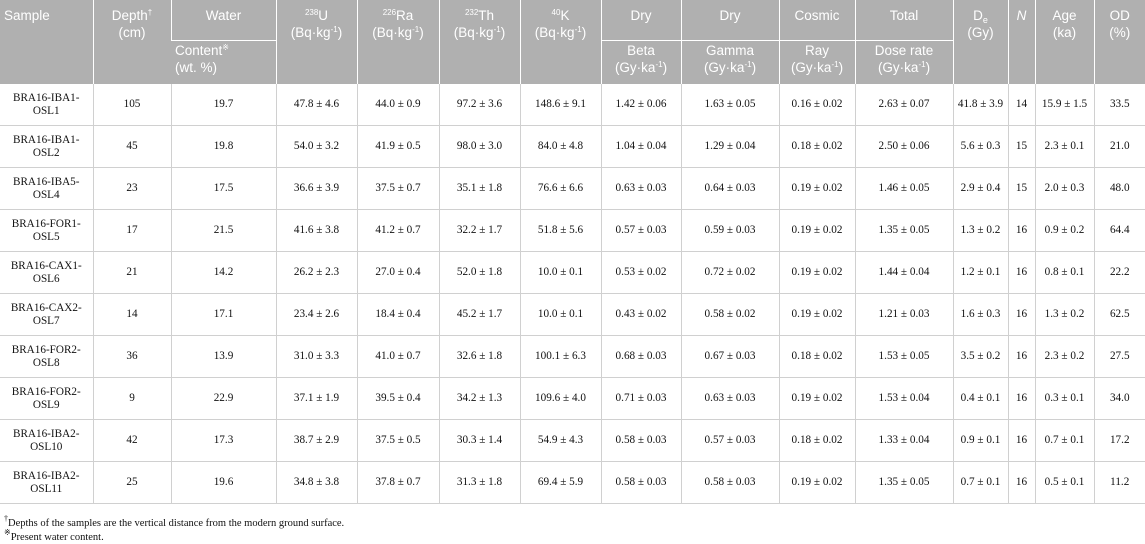 The width and height of the screenshot is (1145, 544). What do you see at coordinates (560, 398) in the screenshot?
I see `cell-k40: 109.6 ± 4.0` at bounding box center [560, 398].